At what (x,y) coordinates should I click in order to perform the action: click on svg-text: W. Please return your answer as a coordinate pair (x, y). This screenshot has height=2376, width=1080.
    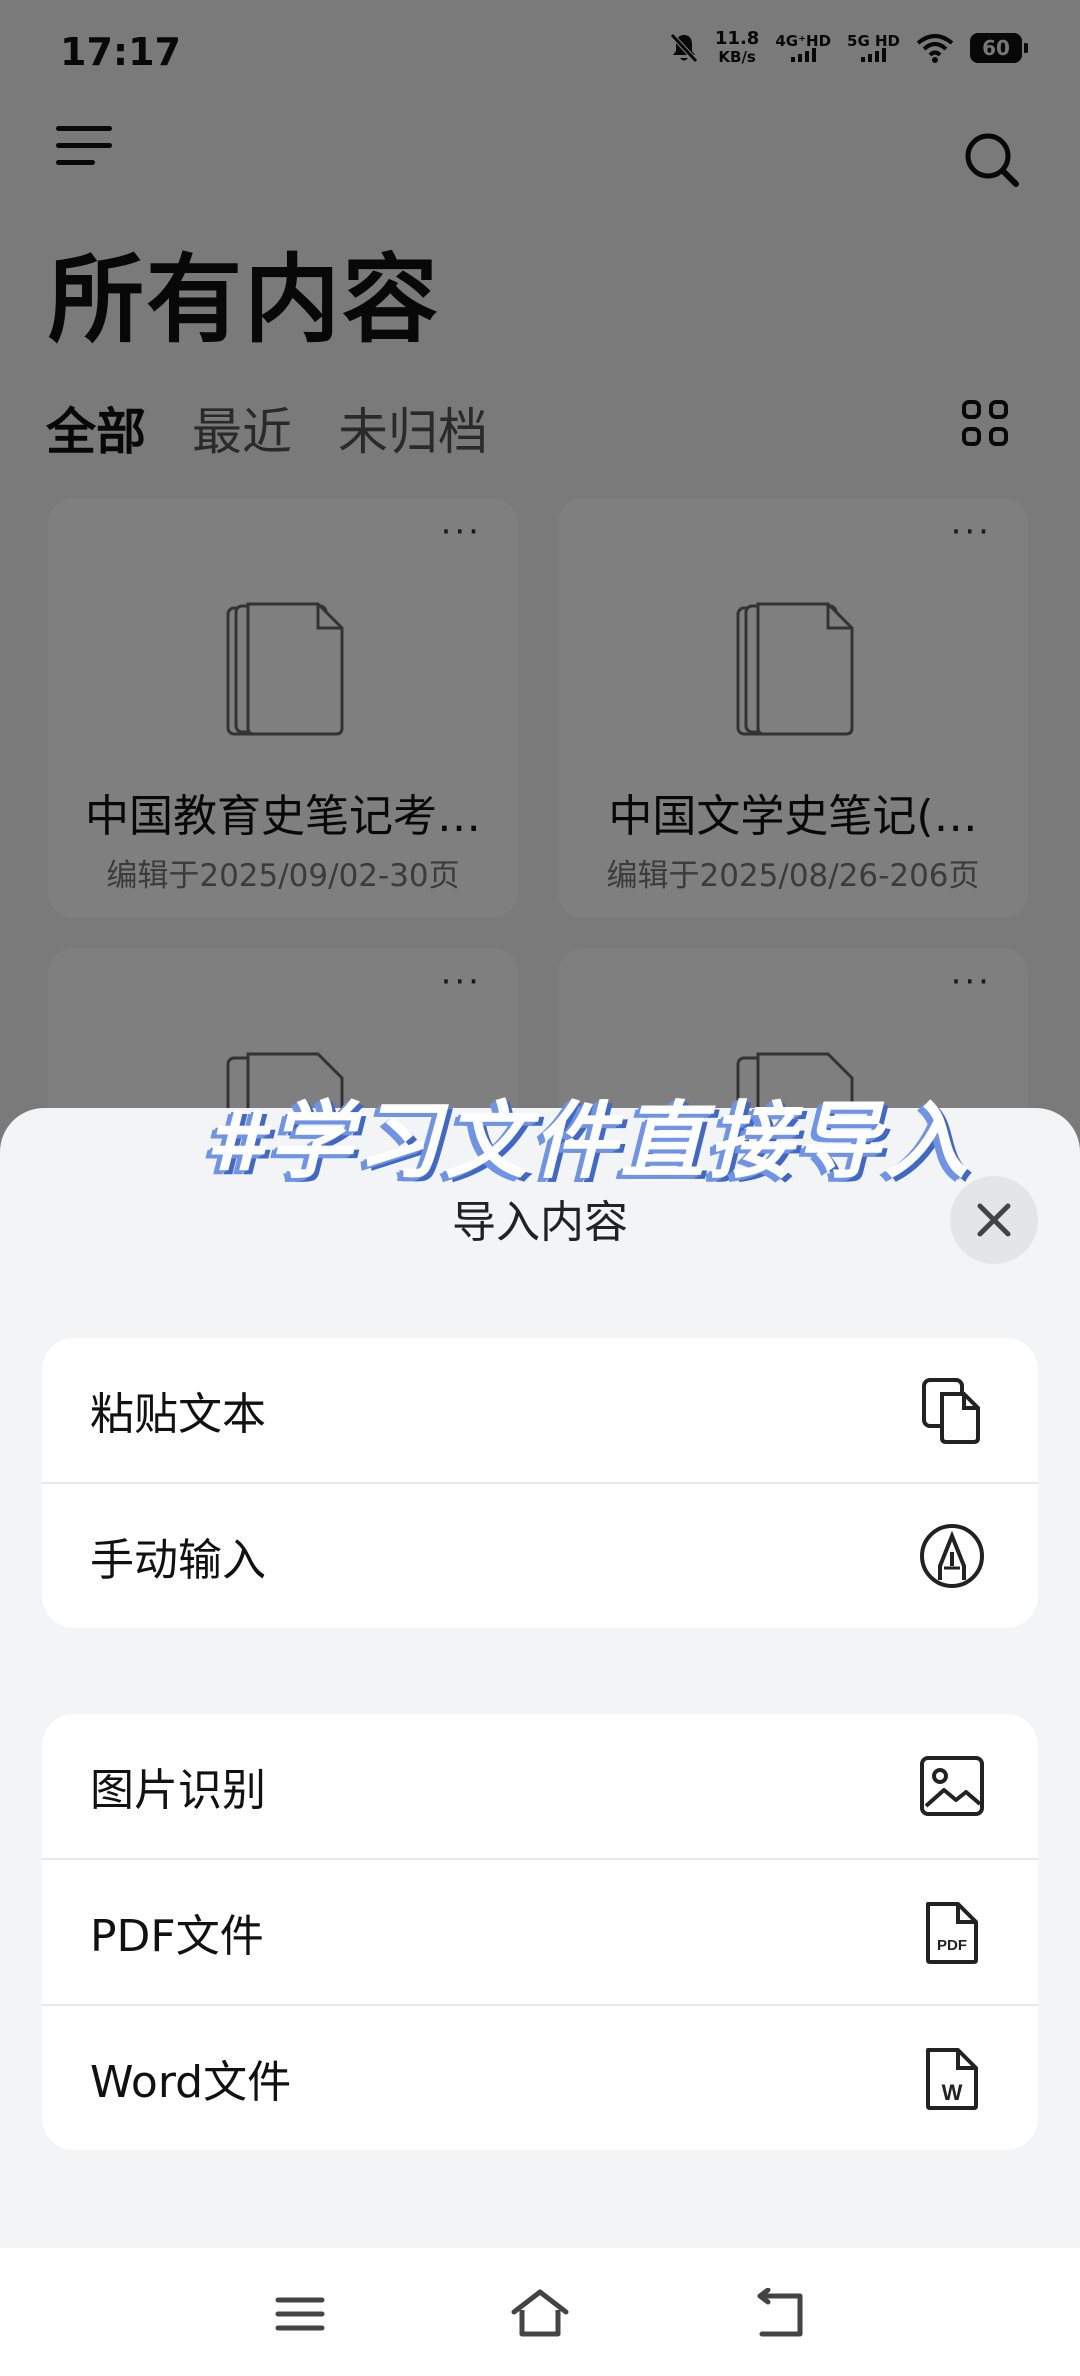
    Looking at the image, I should click on (952, 2092).